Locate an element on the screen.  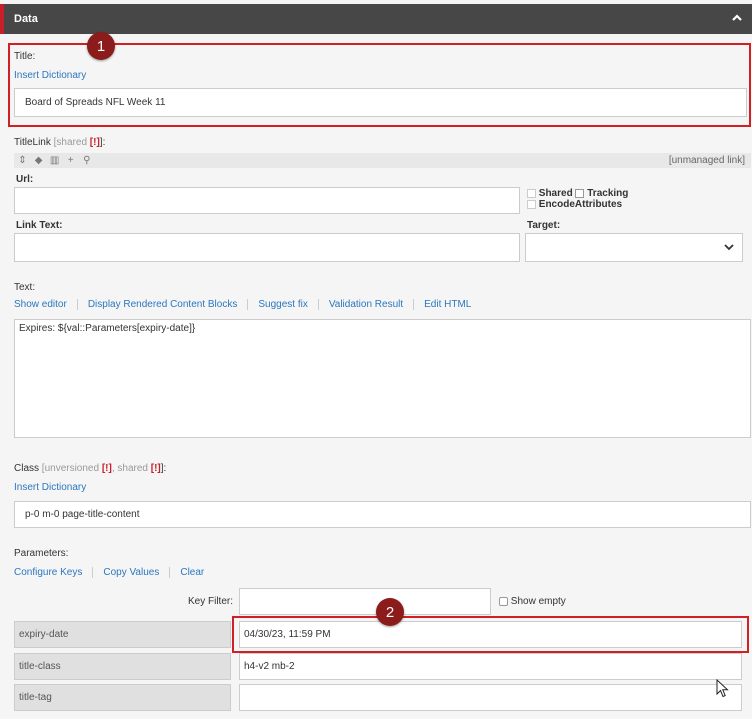
class-label: Class [unversioned [!], shared [!]]: is located at coordinates (90, 468).